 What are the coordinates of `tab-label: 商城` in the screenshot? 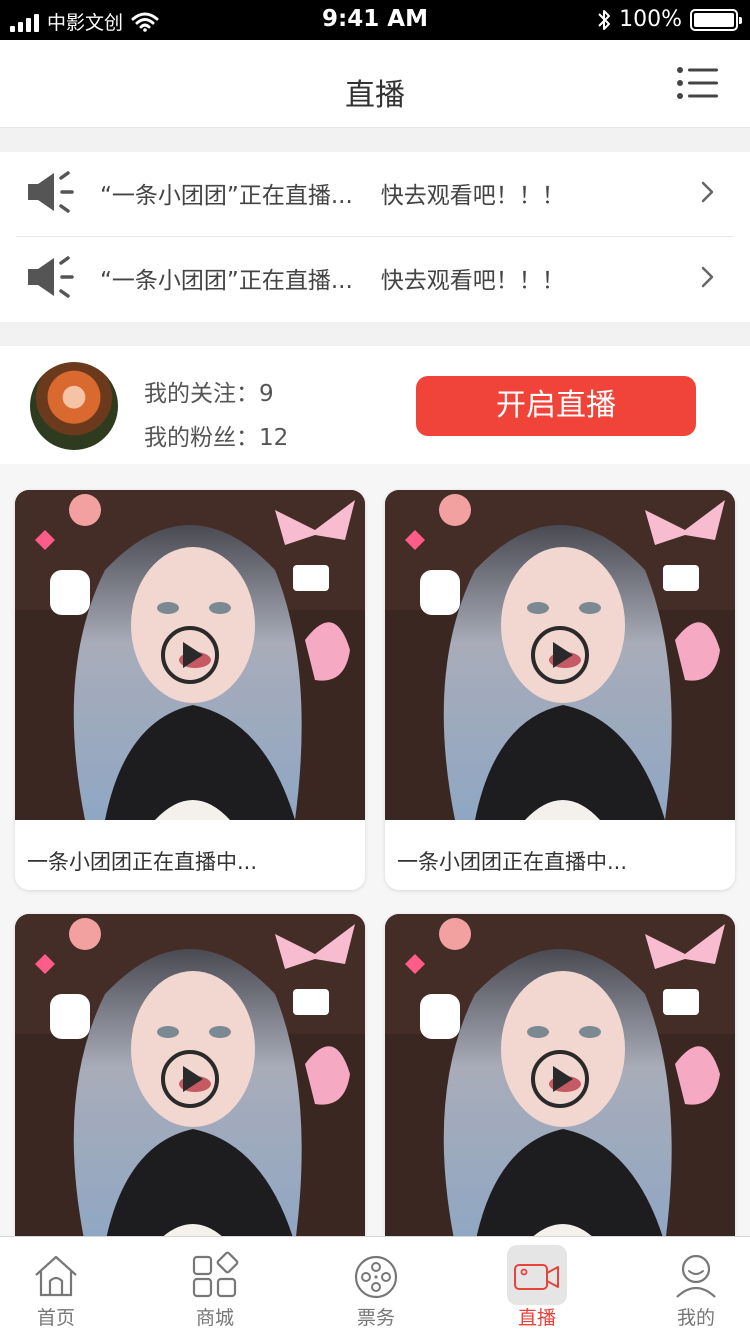 It's located at (214, 1318).